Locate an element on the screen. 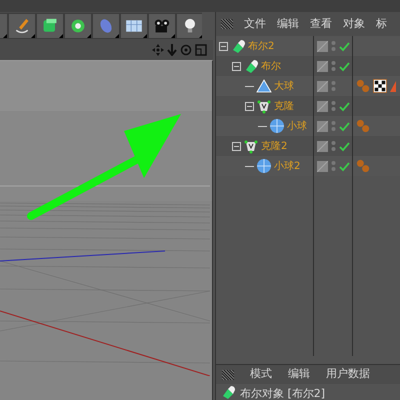  menu-item: 查看 is located at coordinates (321, 24).